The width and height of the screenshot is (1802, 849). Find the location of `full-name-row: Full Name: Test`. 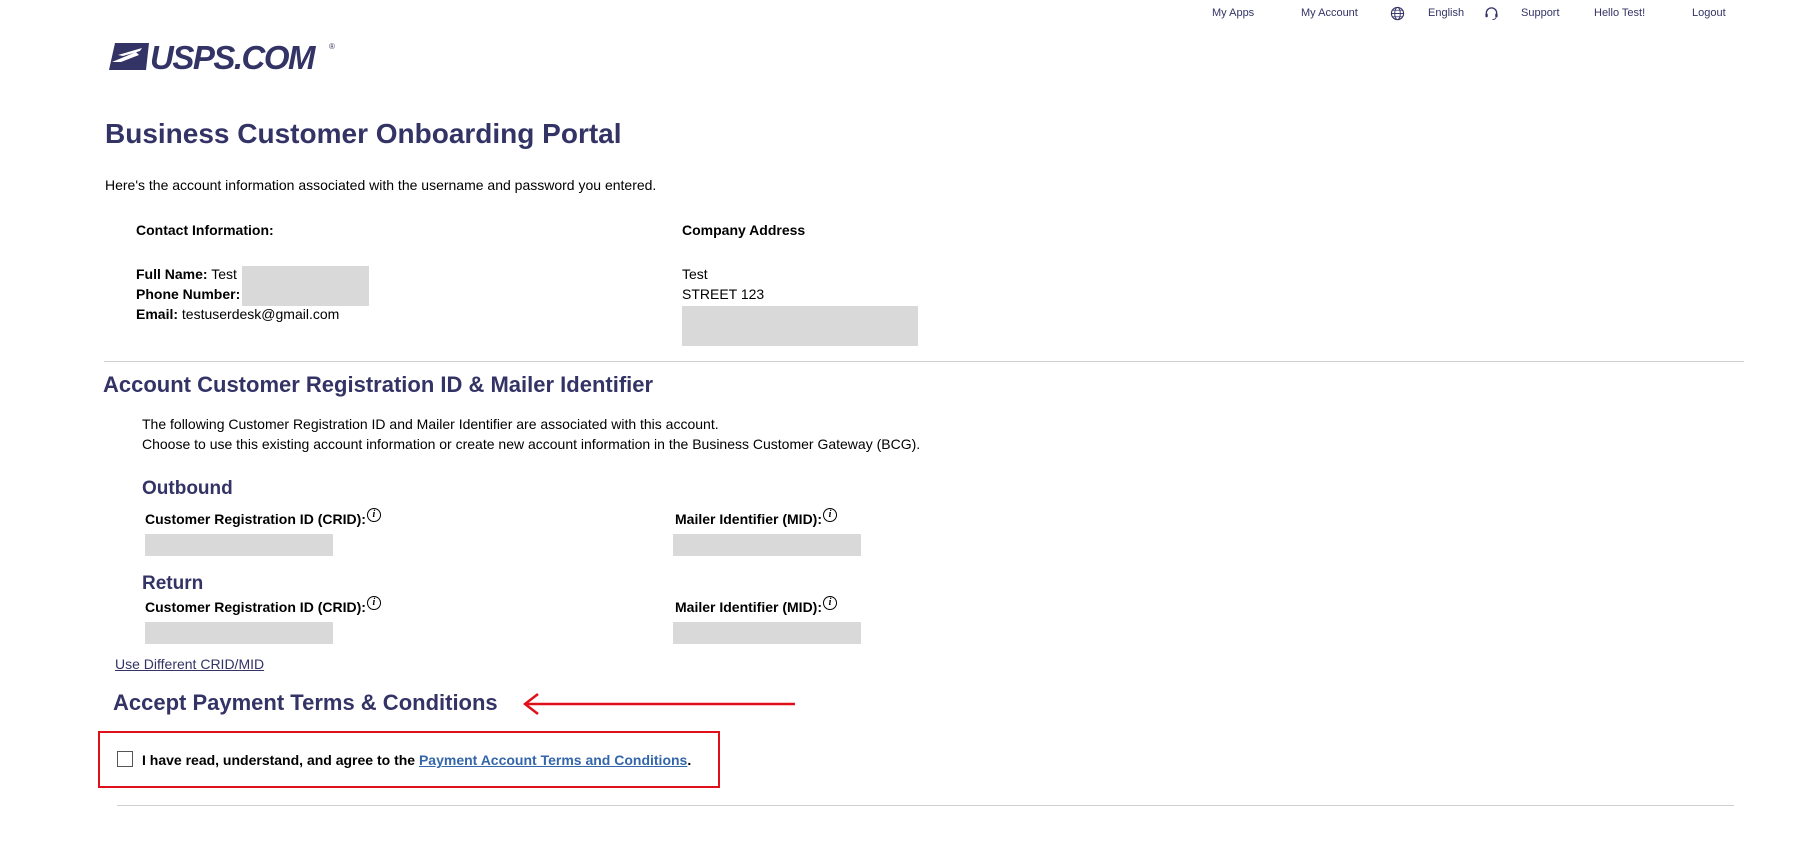

full-name-row: Full Name: Test is located at coordinates (186, 274).